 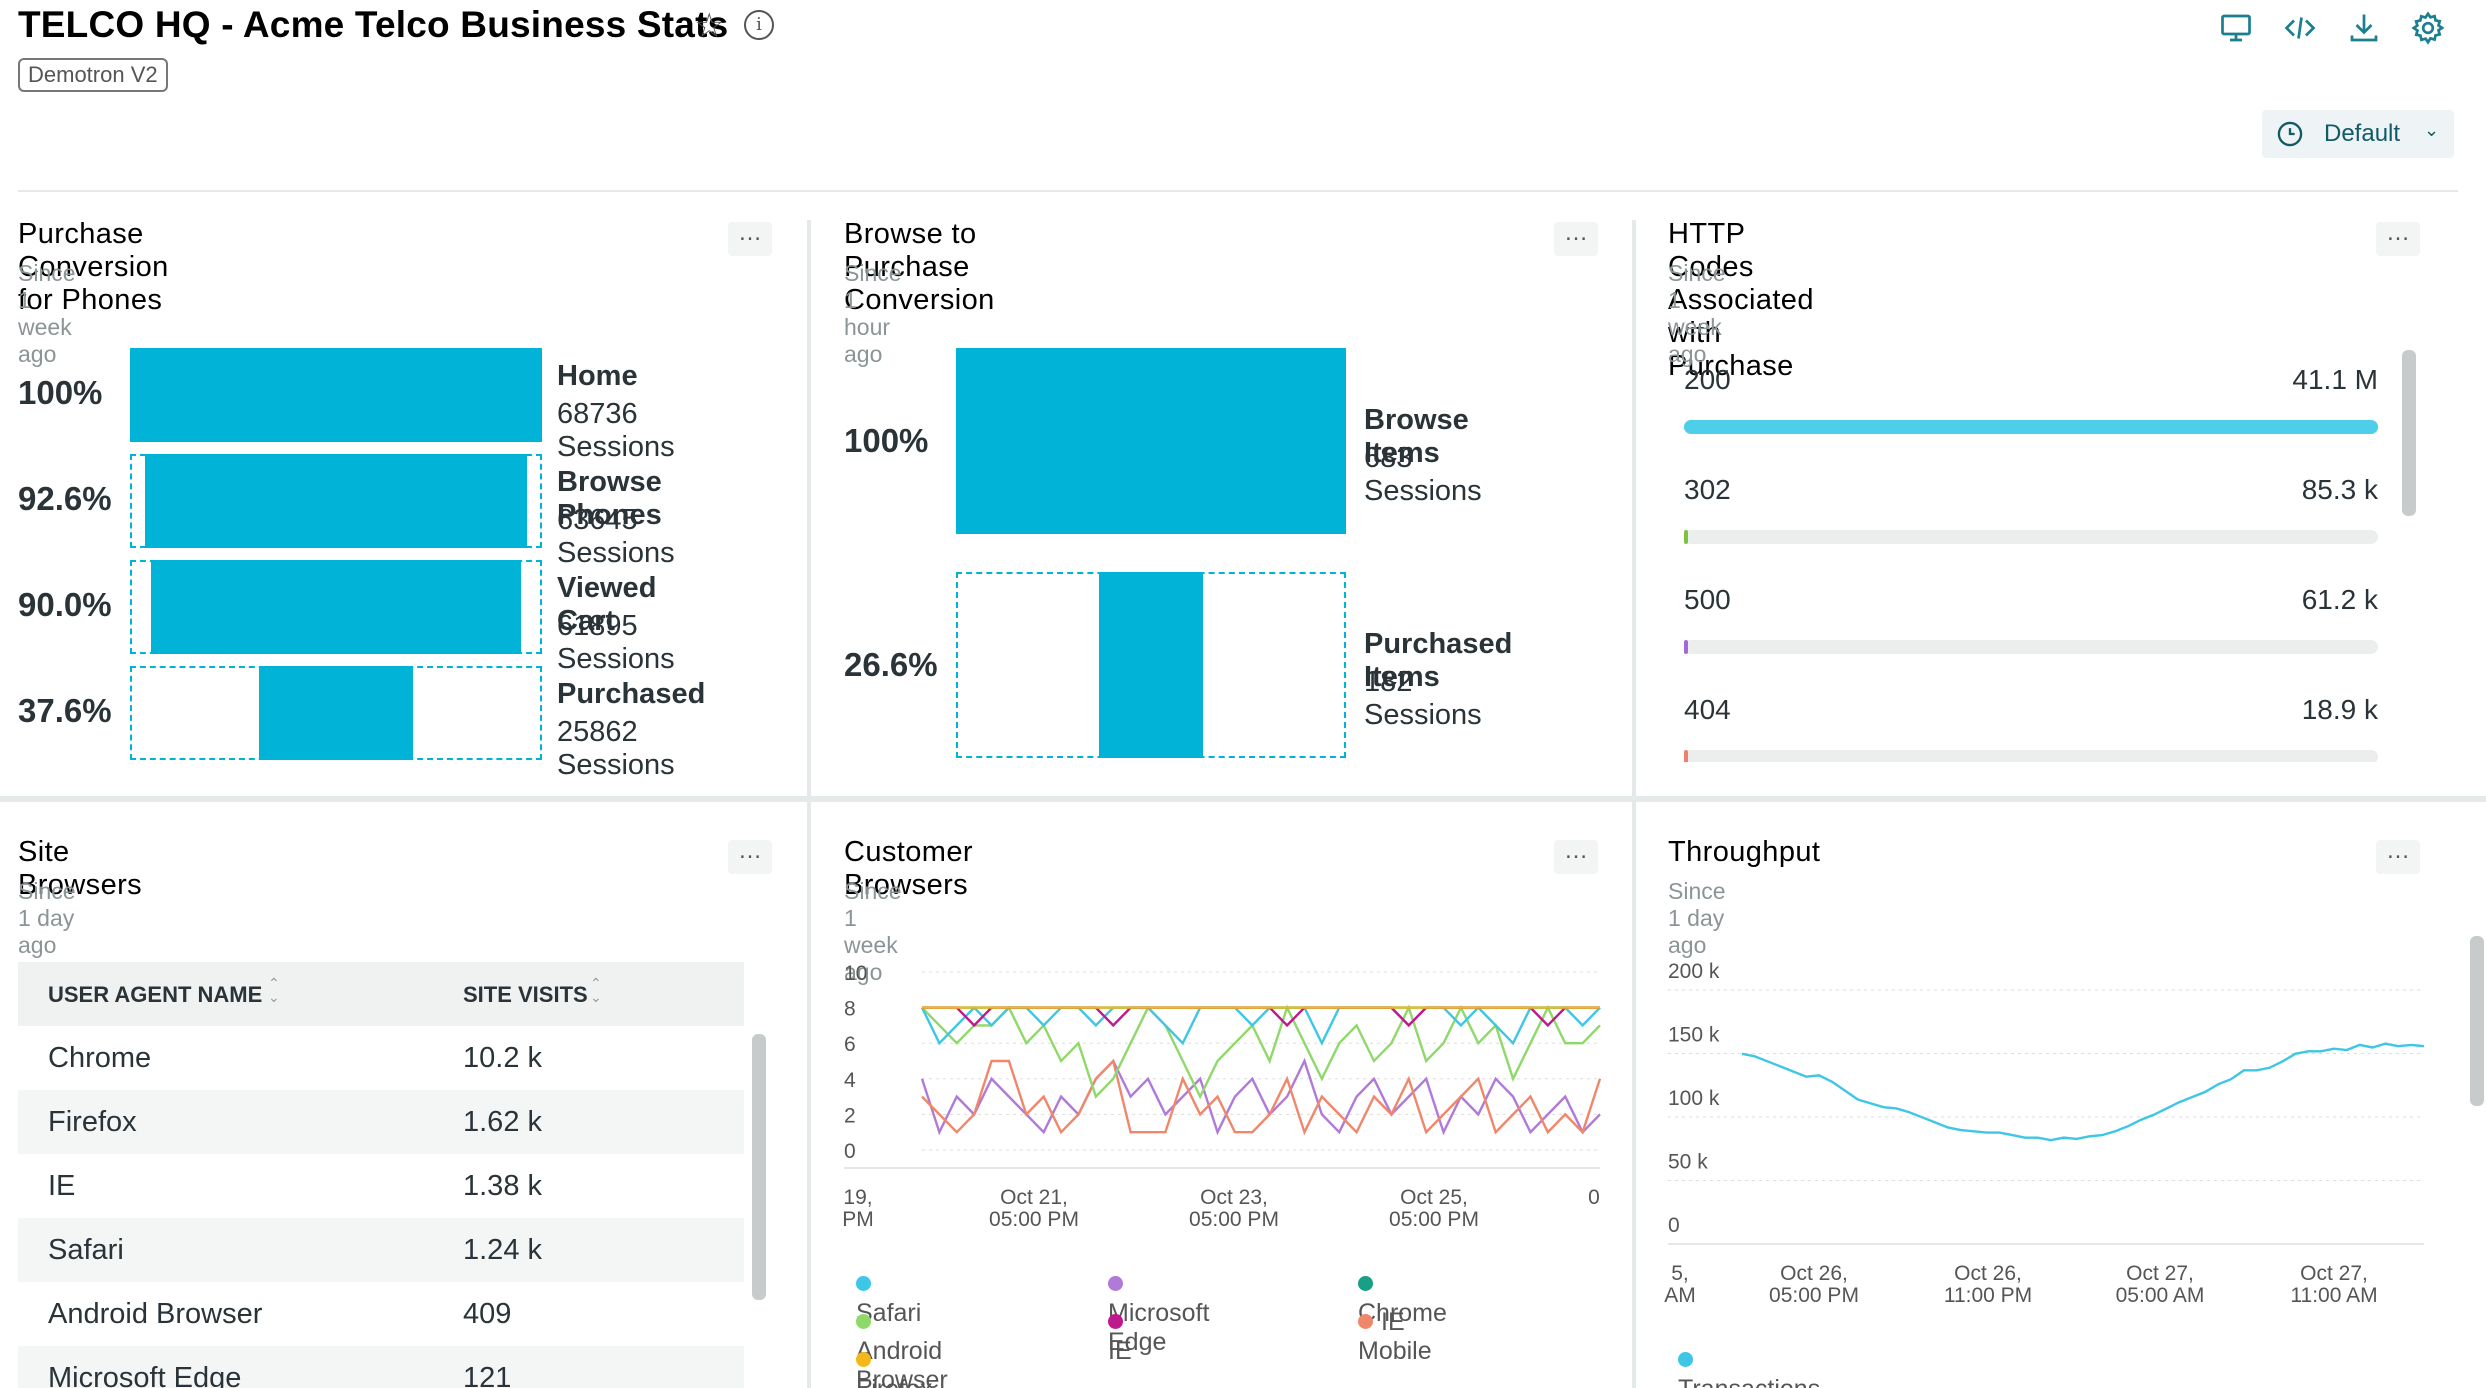 What do you see at coordinates (1744, 852) in the screenshot?
I see `panel-title: Throughput` at bounding box center [1744, 852].